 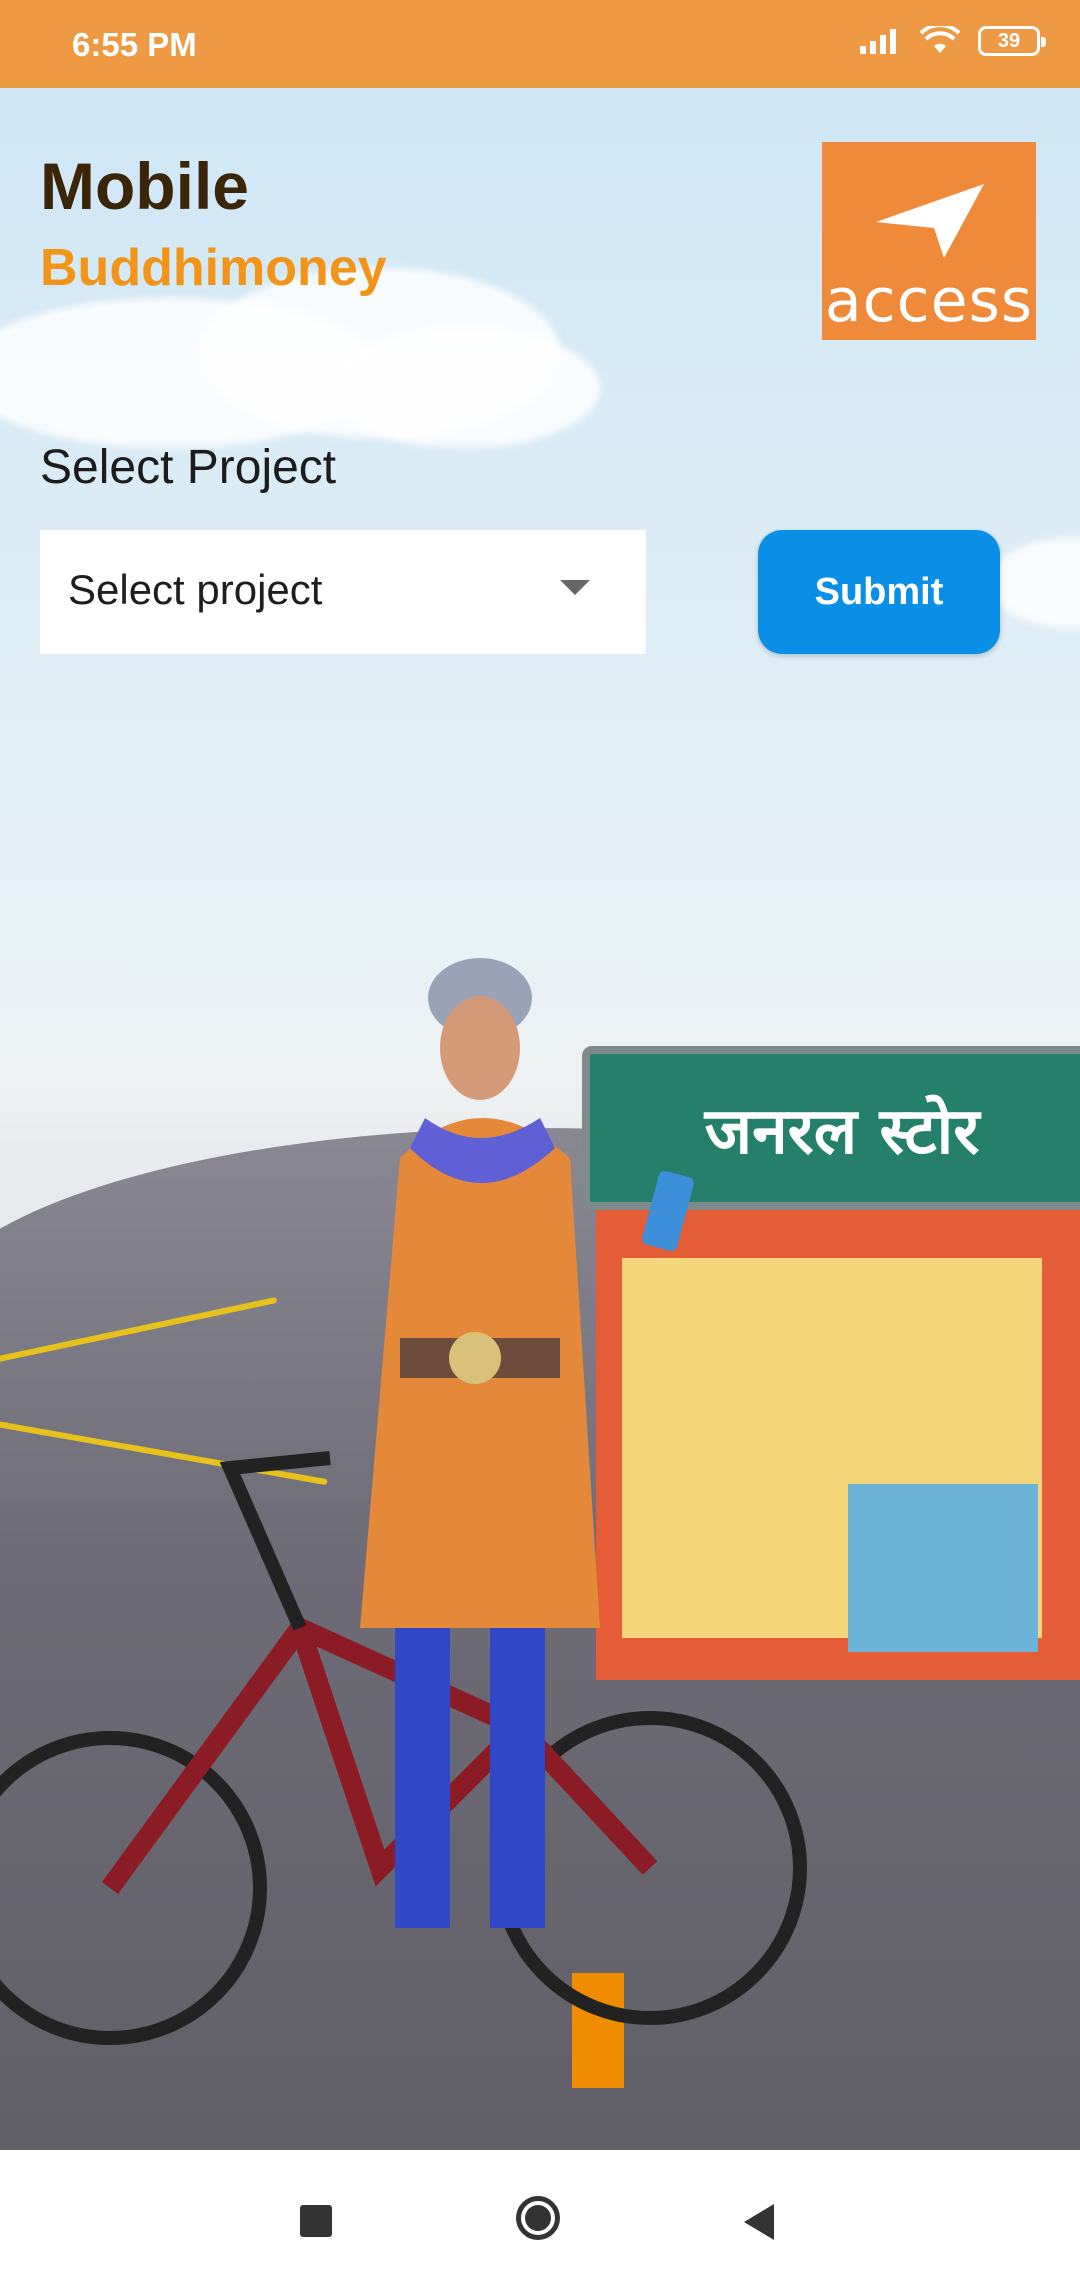 I want to click on app-subtitle: Buddhimoney, so click(x=213, y=268).